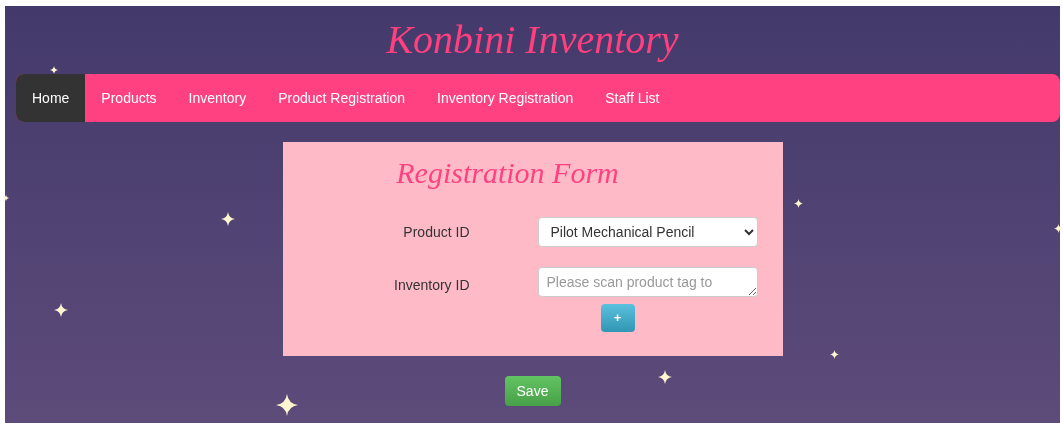  What do you see at coordinates (129, 98) in the screenshot?
I see `nav-link: Products` at bounding box center [129, 98].